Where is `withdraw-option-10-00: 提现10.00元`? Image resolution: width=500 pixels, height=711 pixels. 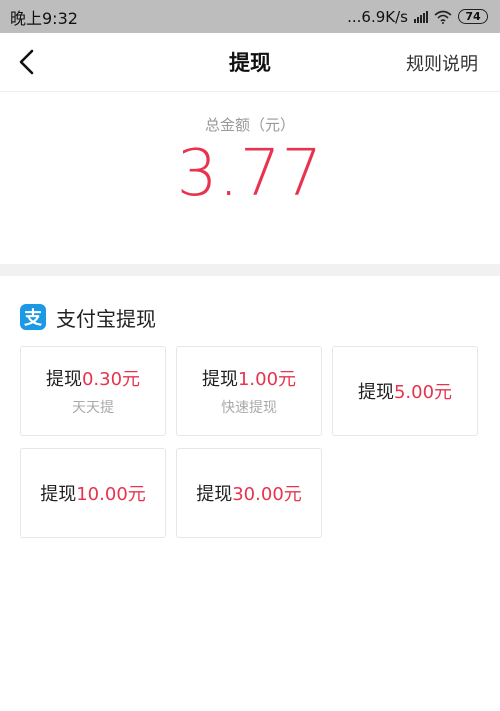
withdraw-option-10-00: 提现10.00元 is located at coordinates (93, 493).